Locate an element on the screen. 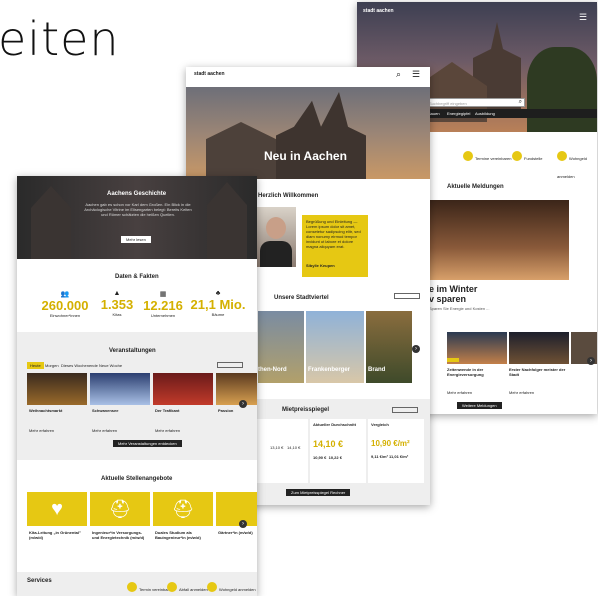 The height and width of the screenshot is (596, 598). nav-energiegipfel: Energiegipfel is located at coordinates (458, 113).